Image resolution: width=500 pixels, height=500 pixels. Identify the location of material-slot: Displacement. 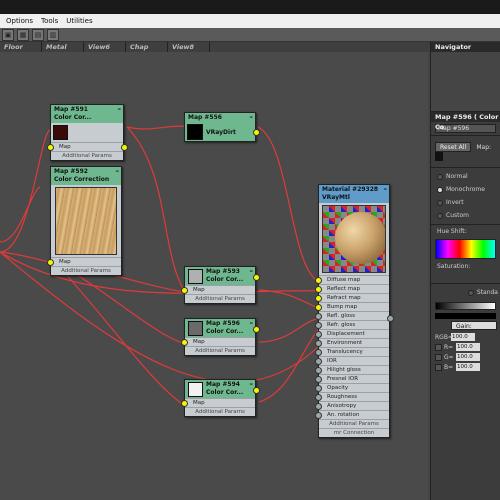
(352, 333).